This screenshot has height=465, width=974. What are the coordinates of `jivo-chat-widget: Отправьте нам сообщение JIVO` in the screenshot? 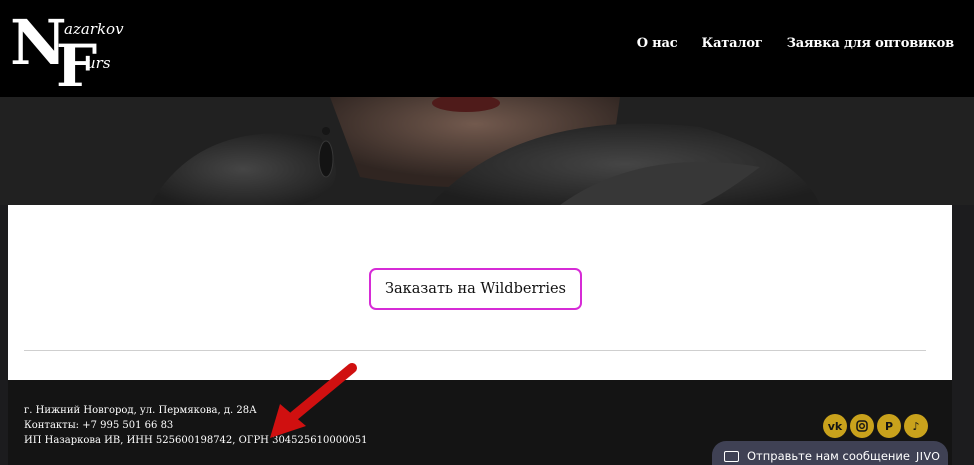 It's located at (830, 453).